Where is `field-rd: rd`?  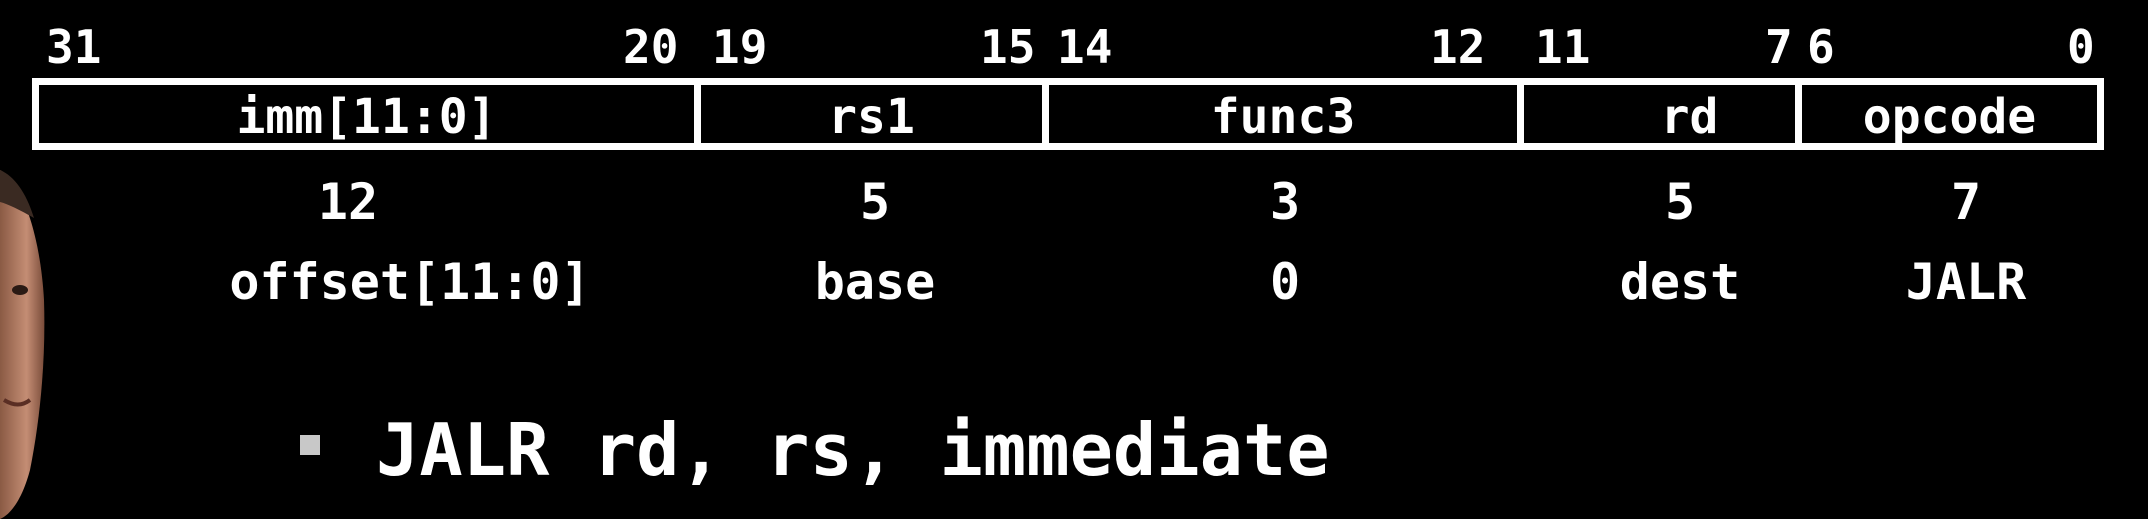
field-rd: rd is located at coordinates (1689, 117).